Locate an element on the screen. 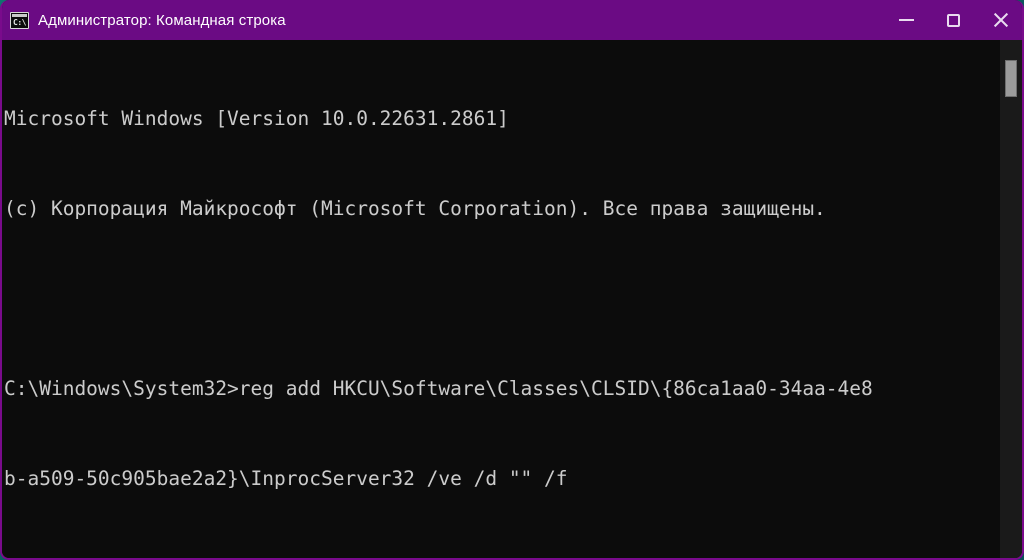 The image size is (1024, 560). window-controls is located at coordinates (952, 20).